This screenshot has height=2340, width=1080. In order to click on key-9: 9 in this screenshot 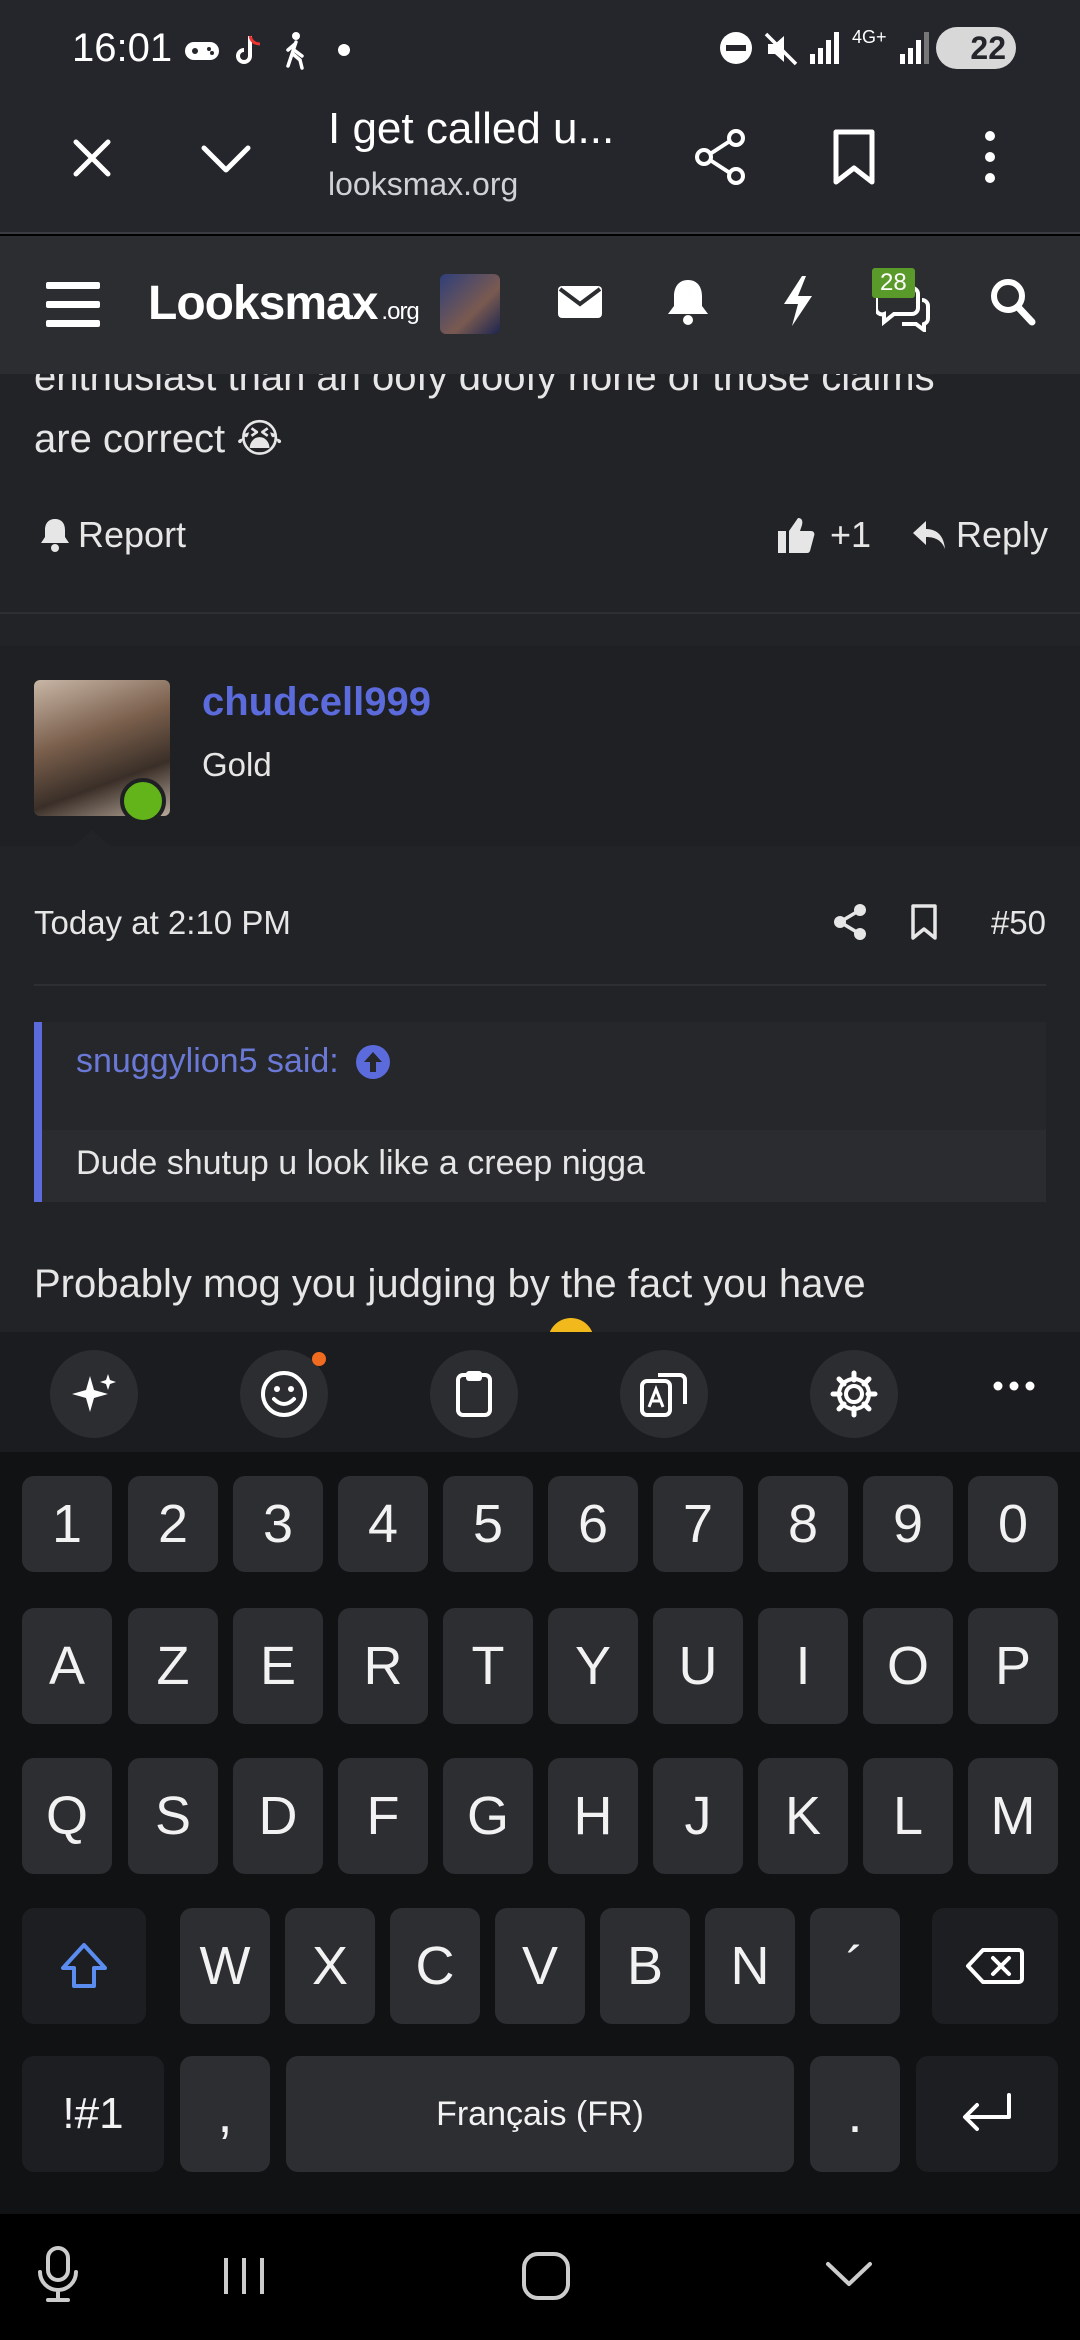, I will do `click(908, 1524)`.